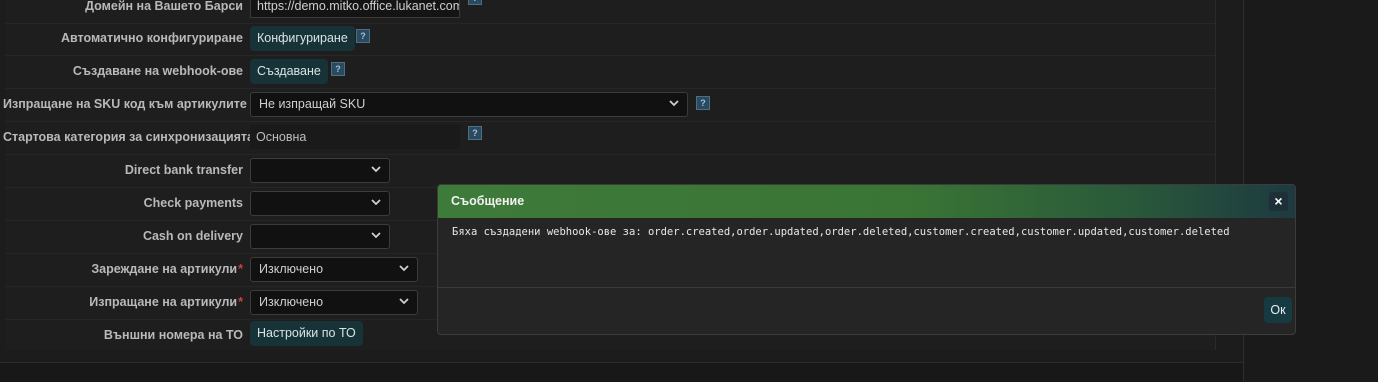 The image size is (1378, 382). I want to click on label-check-payments: Check payments, so click(193, 203).